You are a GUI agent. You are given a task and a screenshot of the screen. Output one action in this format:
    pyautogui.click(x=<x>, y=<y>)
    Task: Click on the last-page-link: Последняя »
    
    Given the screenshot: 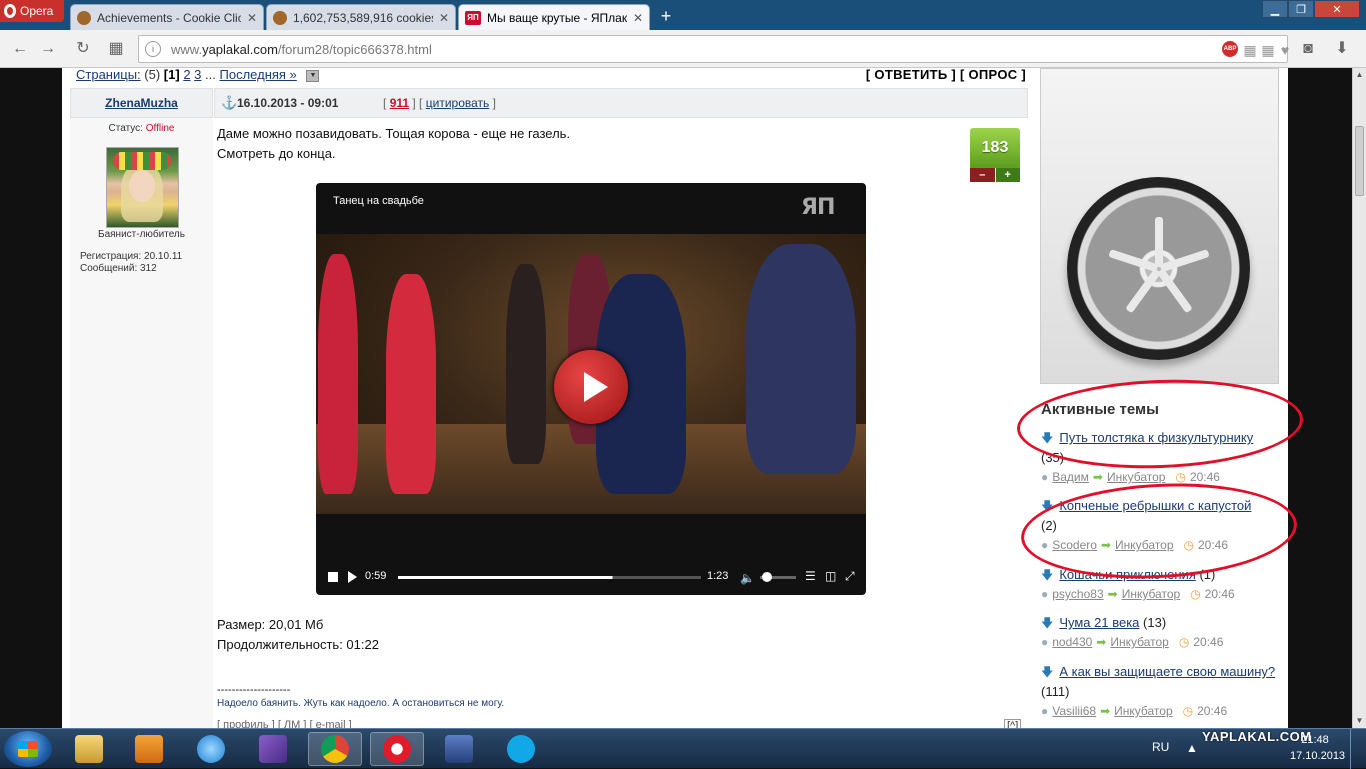 What is the action you would take?
    pyautogui.click(x=258, y=75)
    